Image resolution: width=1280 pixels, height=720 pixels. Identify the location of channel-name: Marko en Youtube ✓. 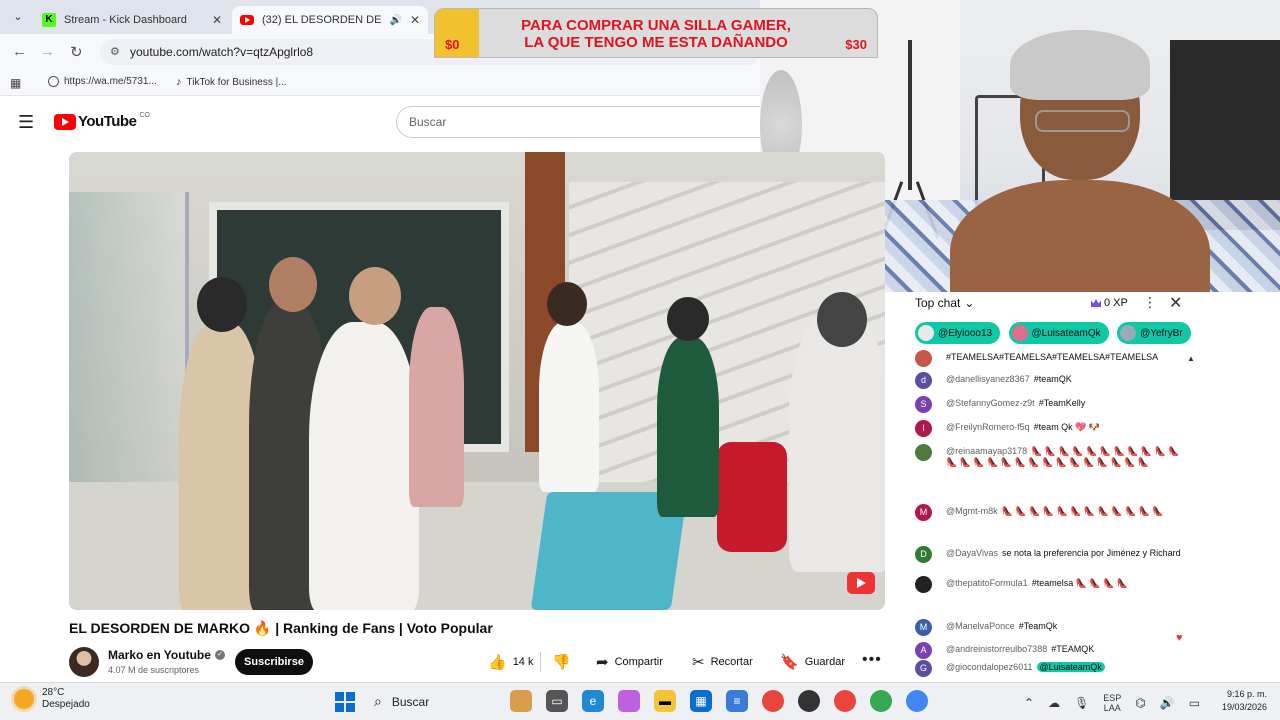
(166, 655).